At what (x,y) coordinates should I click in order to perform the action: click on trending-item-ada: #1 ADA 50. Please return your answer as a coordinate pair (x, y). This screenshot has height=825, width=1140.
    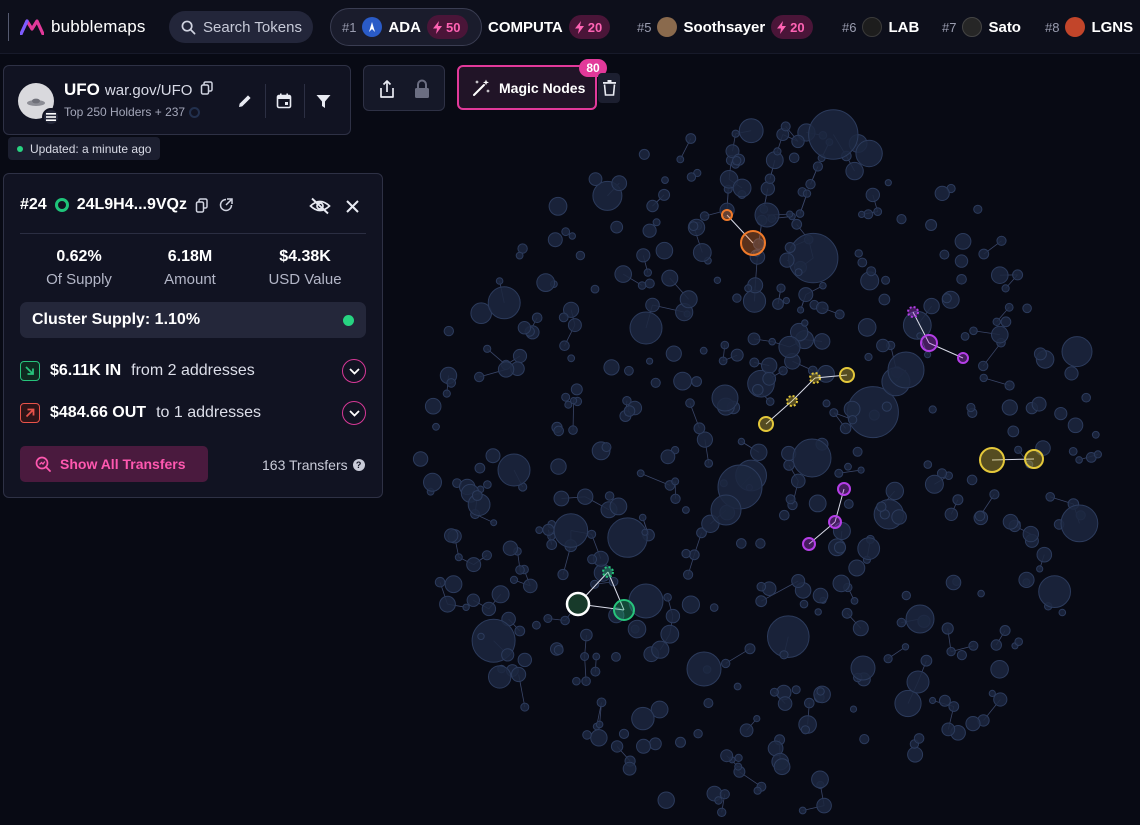
    Looking at the image, I should click on (405, 27).